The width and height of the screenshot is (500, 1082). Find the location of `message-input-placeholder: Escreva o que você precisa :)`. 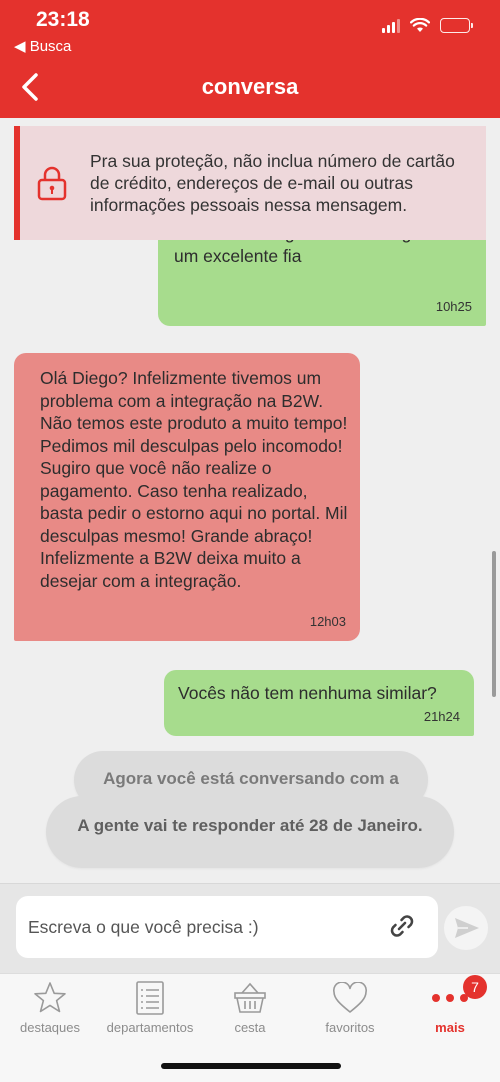

message-input-placeholder: Escreva o que você precisa :) is located at coordinates (143, 927).